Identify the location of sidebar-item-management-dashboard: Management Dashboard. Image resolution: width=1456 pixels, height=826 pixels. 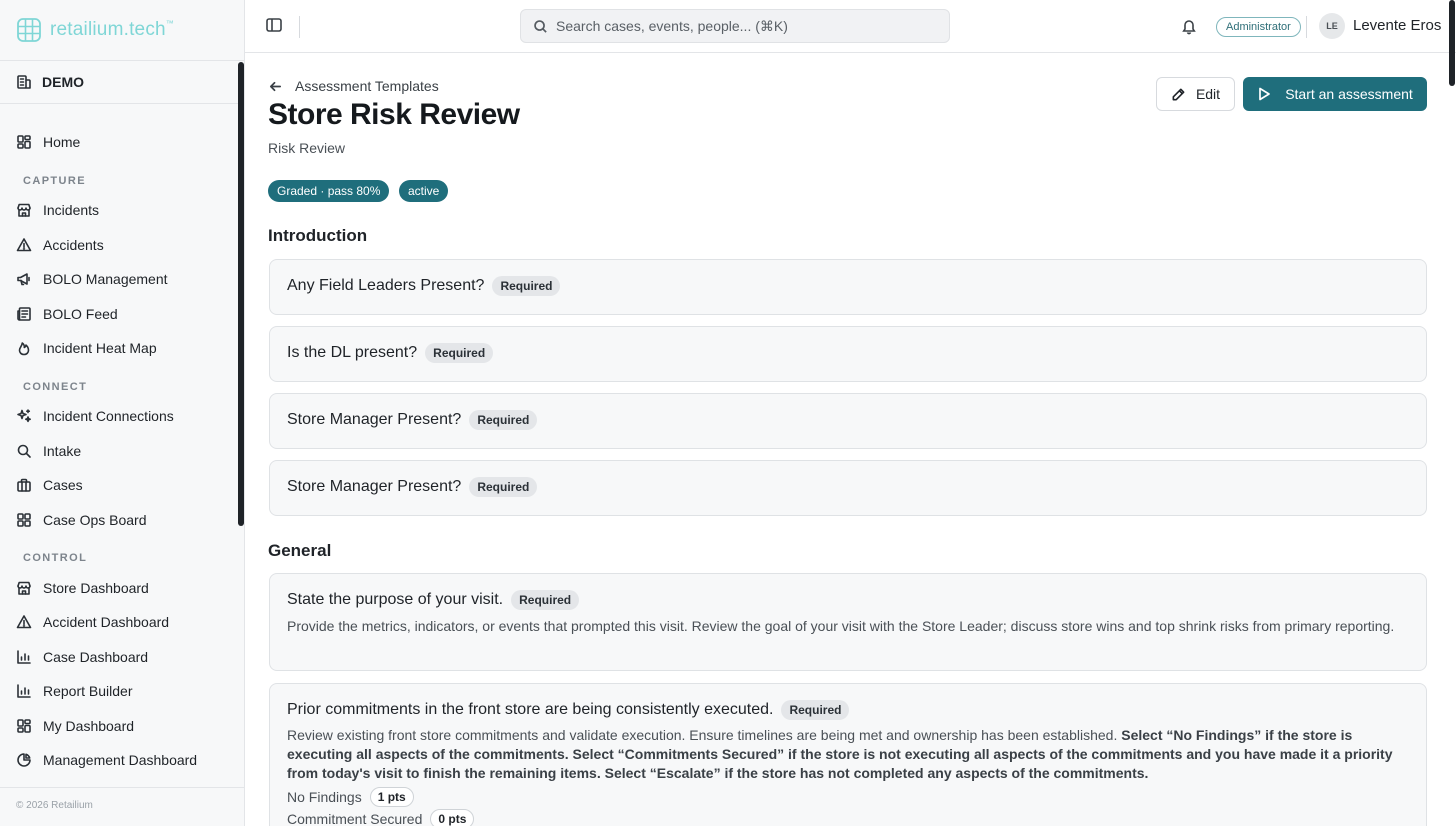
(122, 760).